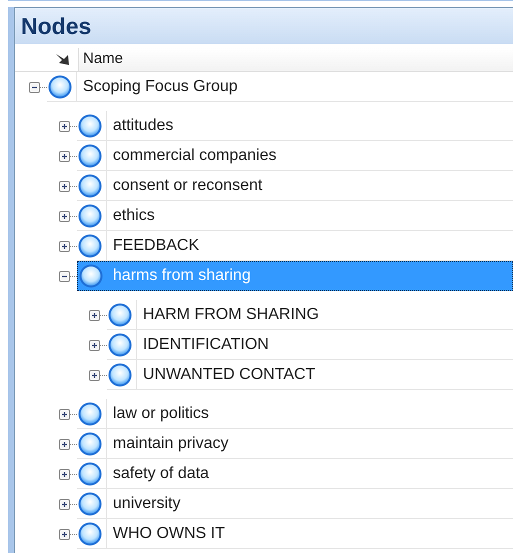 Image resolution: width=513 pixels, height=553 pixels. Describe the element at coordinates (294, 474) in the screenshot. I see `tree-row: safety of data` at that location.